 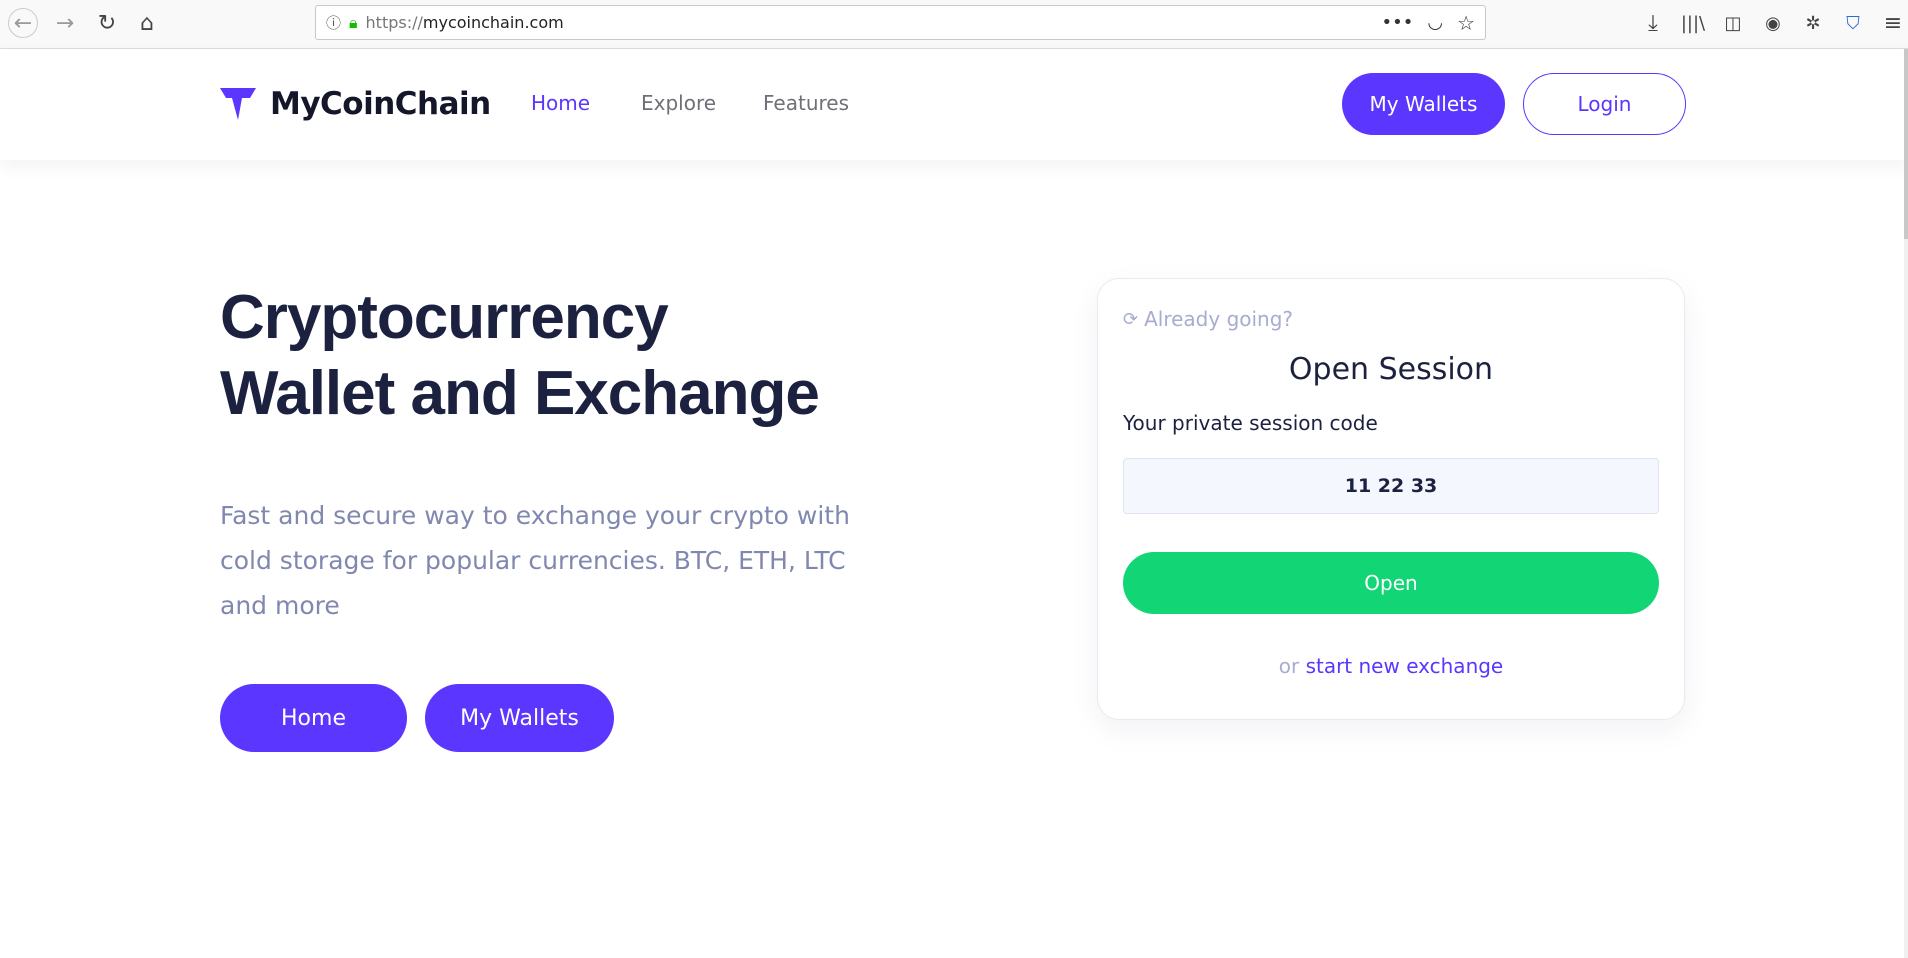 I want to click on library-icon: |||\, so click(x=1693, y=23).